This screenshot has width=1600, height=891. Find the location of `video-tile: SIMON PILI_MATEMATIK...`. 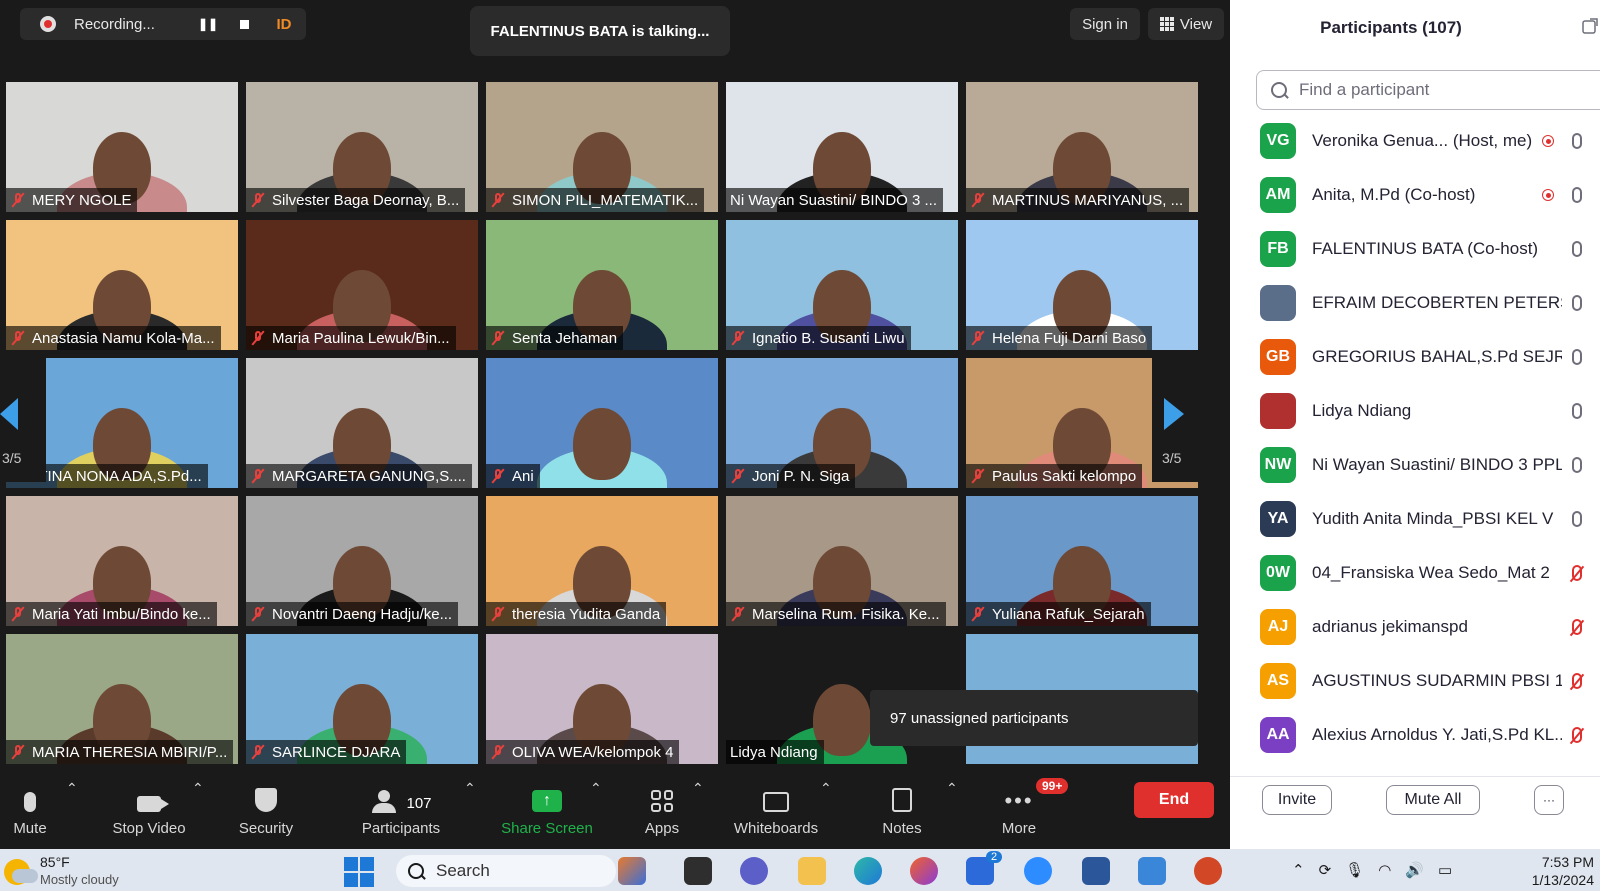

video-tile: SIMON PILI_MATEMATIK... is located at coordinates (602, 147).